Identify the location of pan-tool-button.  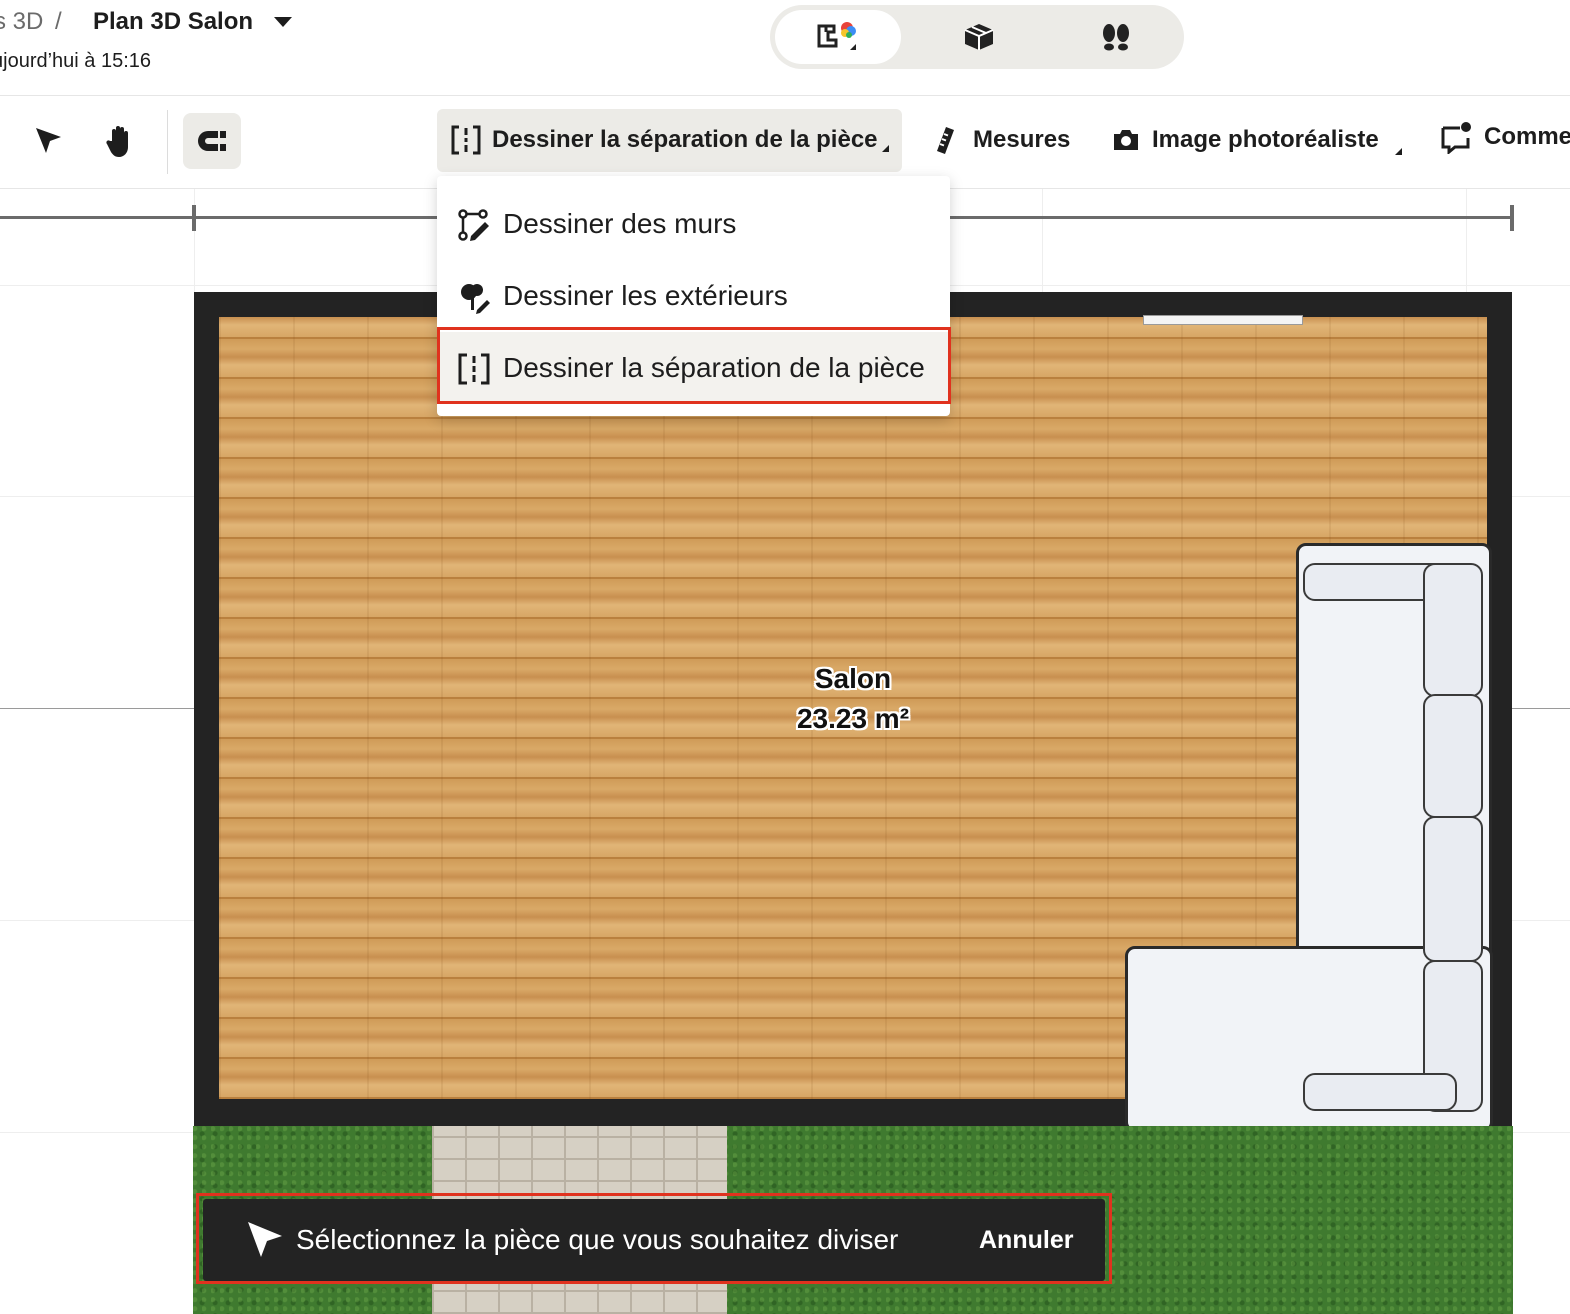
(121, 141).